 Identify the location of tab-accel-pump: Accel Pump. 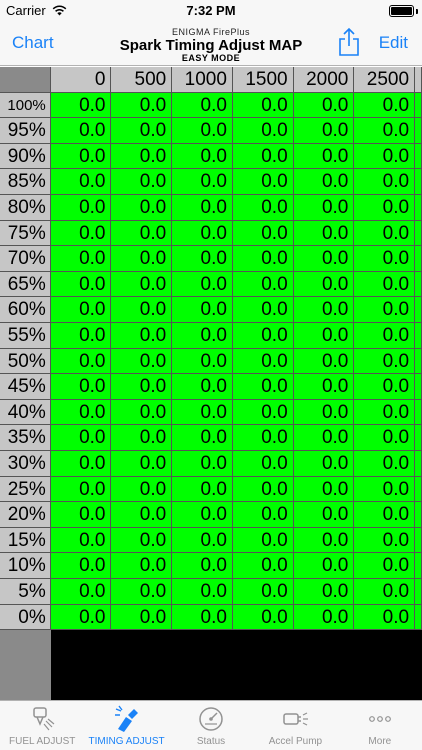
(295, 725).